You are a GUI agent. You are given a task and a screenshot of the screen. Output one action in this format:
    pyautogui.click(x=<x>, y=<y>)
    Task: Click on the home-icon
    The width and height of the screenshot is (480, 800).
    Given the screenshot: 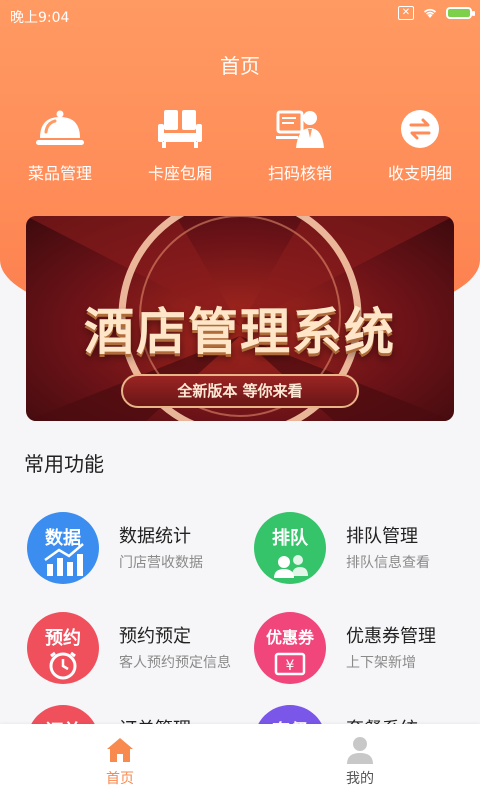 What is the action you would take?
    pyautogui.click(x=120, y=750)
    